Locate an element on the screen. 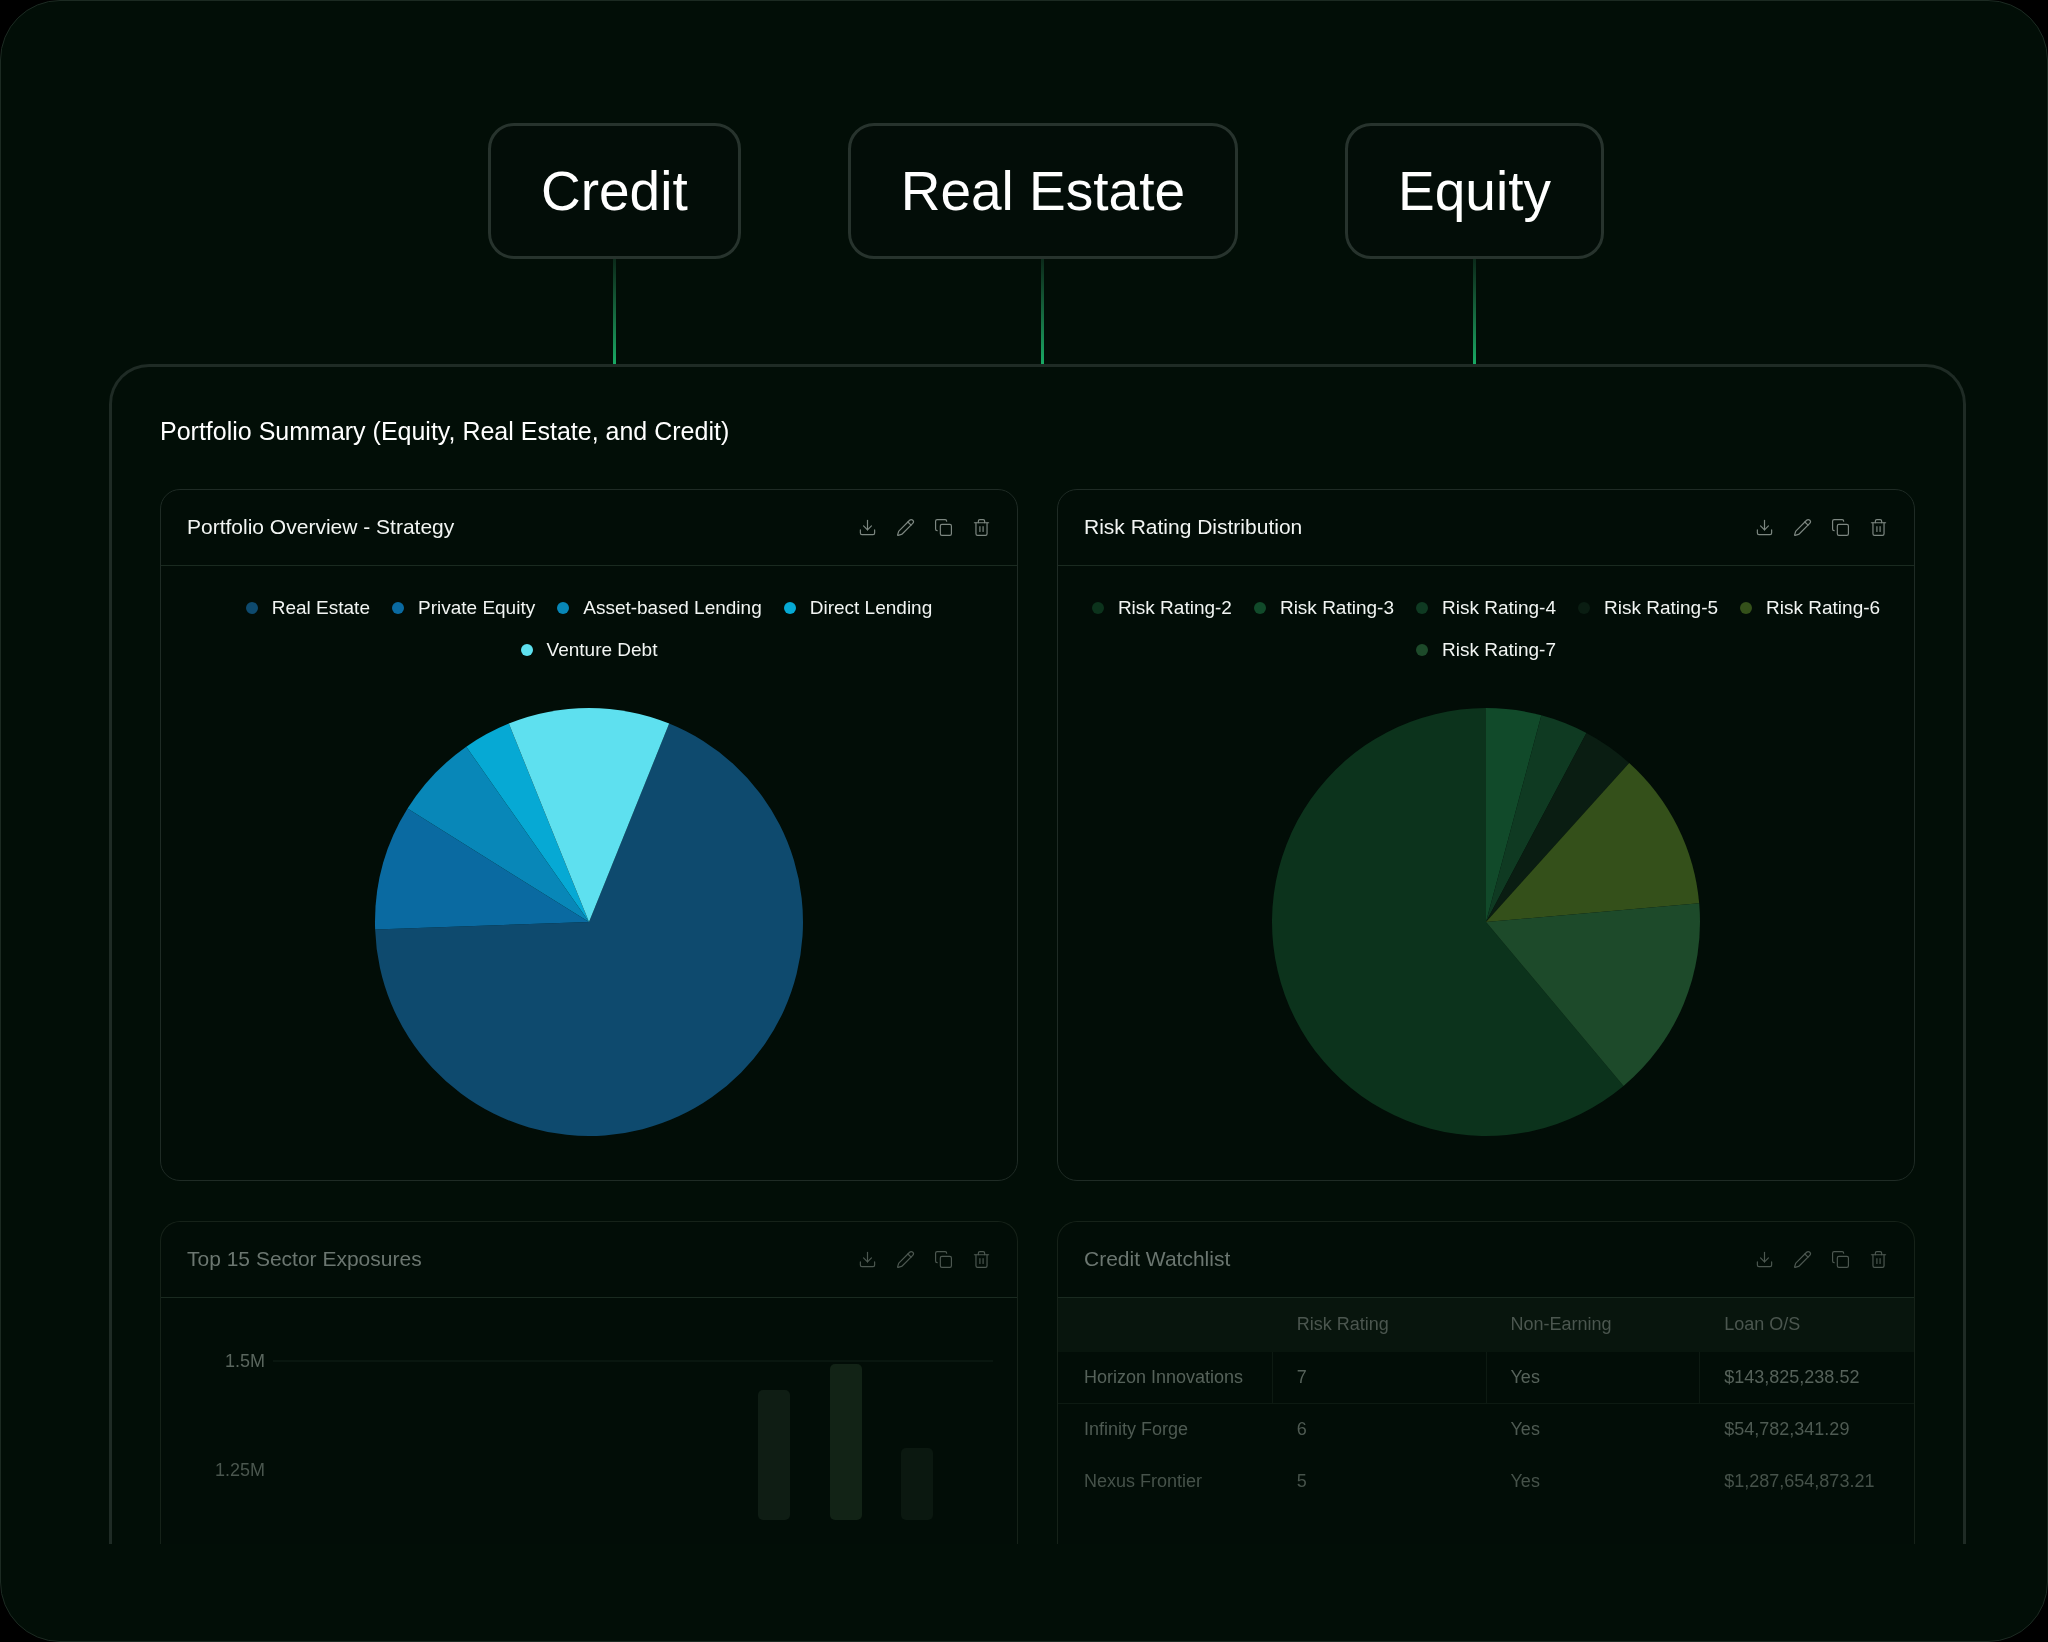 Image resolution: width=2048 pixels, height=1642 pixels. legend-label: Risk Rating-3 is located at coordinates (1336, 607).